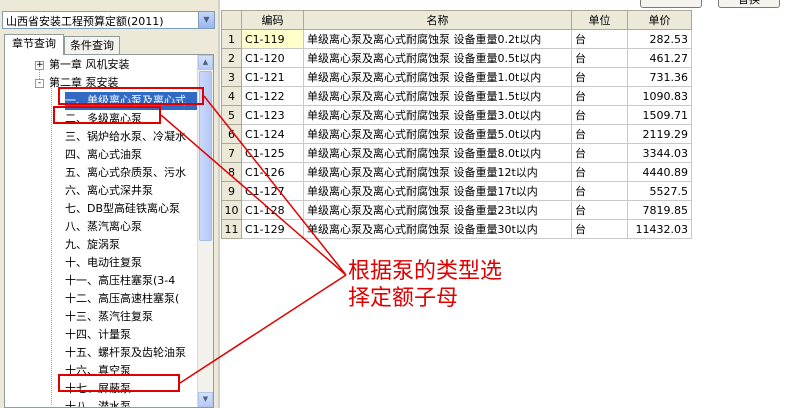  I want to click on annotation-line-2: 择定额子母, so click(403, 298).